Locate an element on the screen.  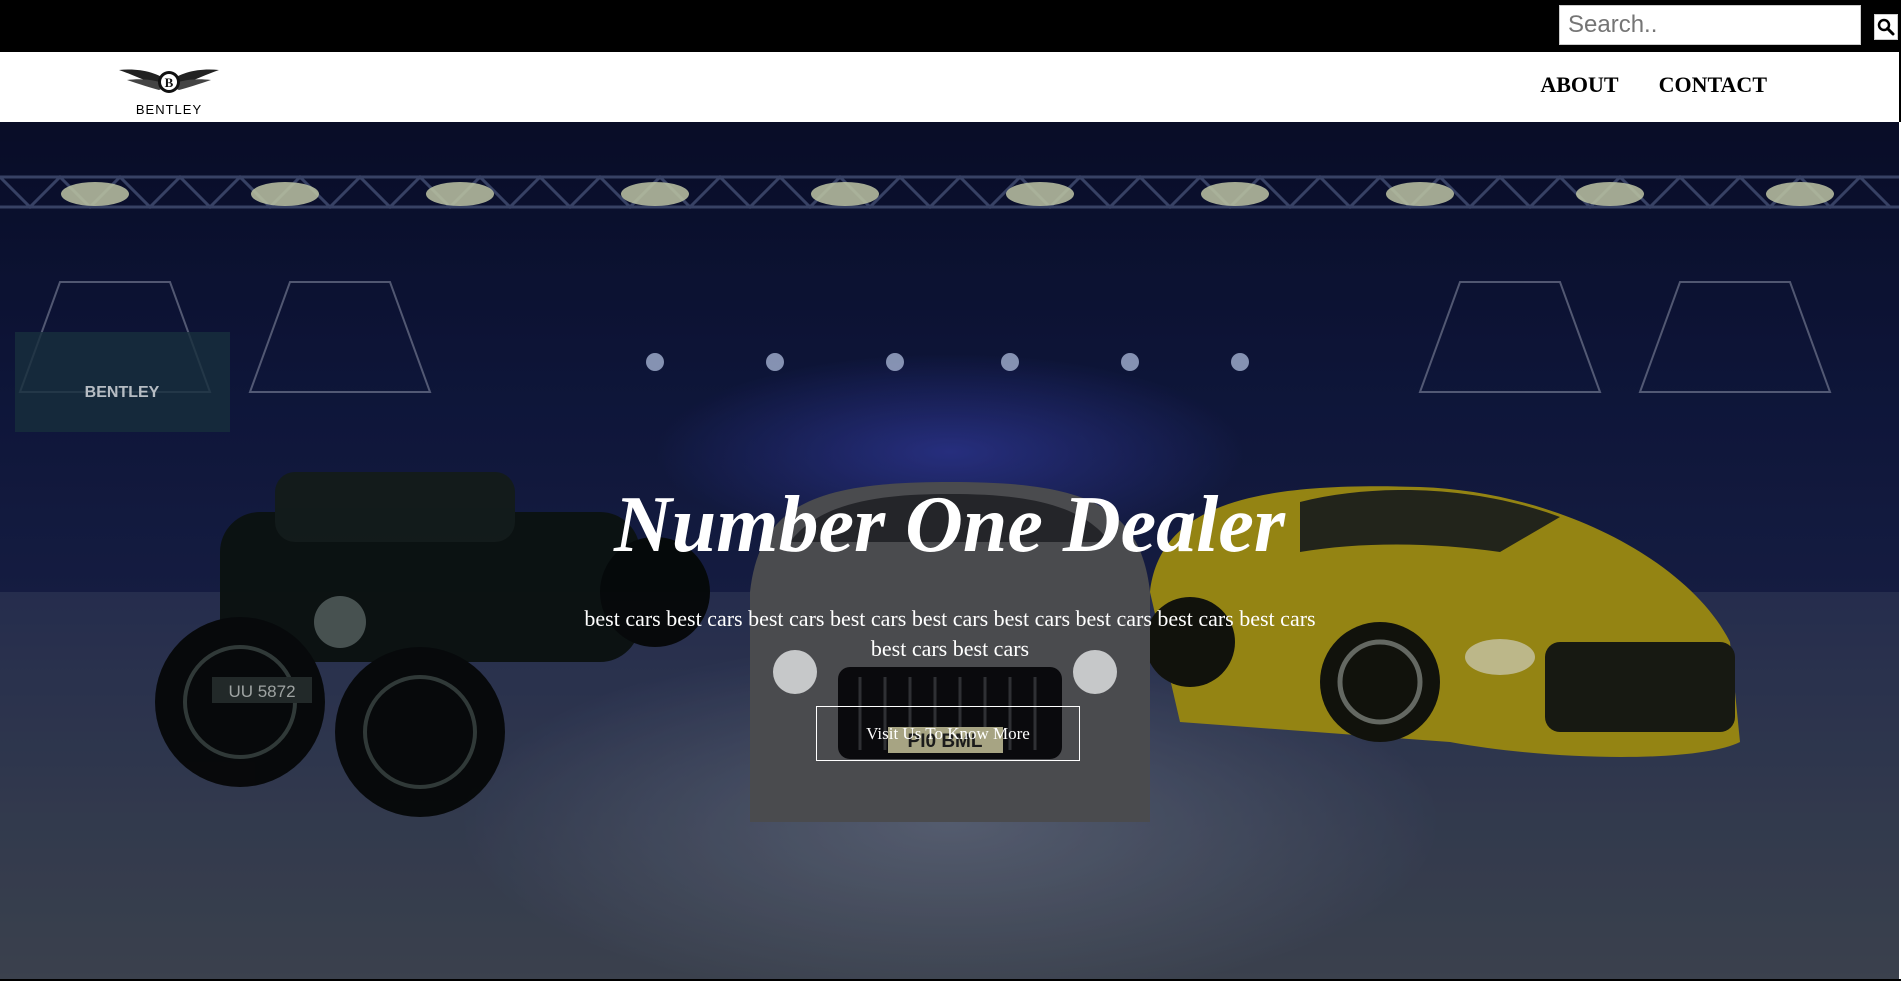
search-input is located at coordinates (1710, 25).